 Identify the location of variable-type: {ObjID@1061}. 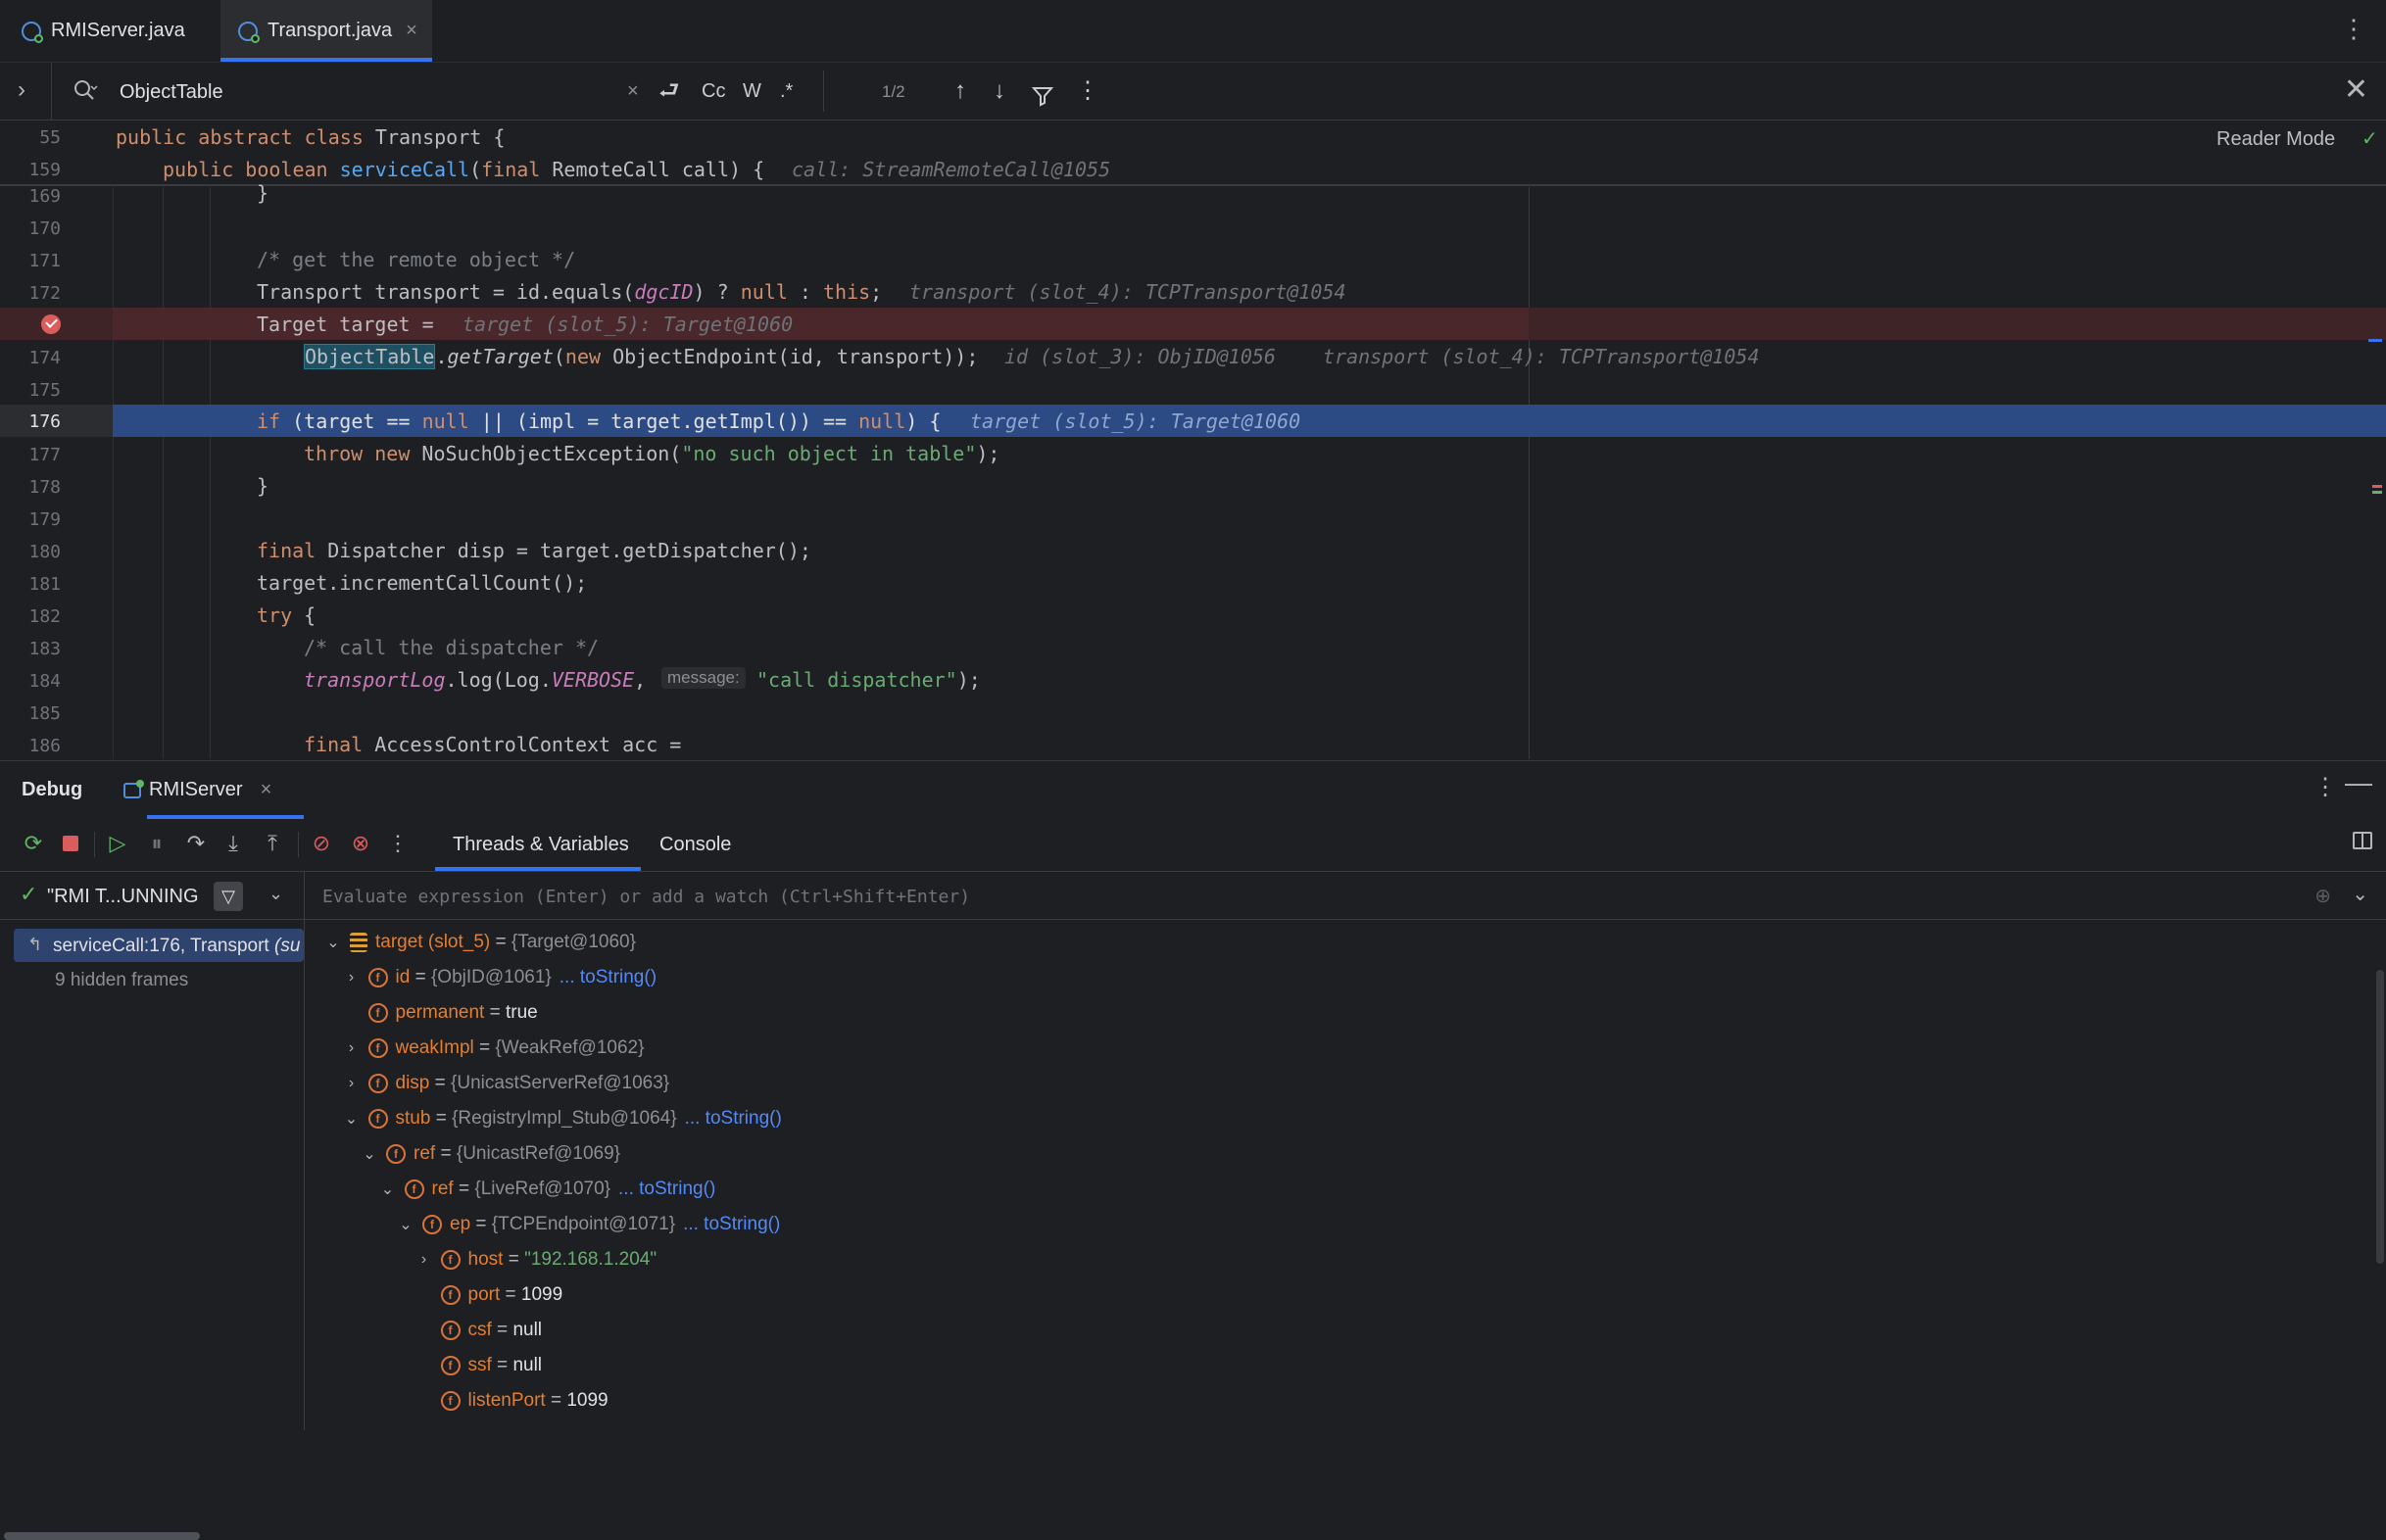
(491, 977).